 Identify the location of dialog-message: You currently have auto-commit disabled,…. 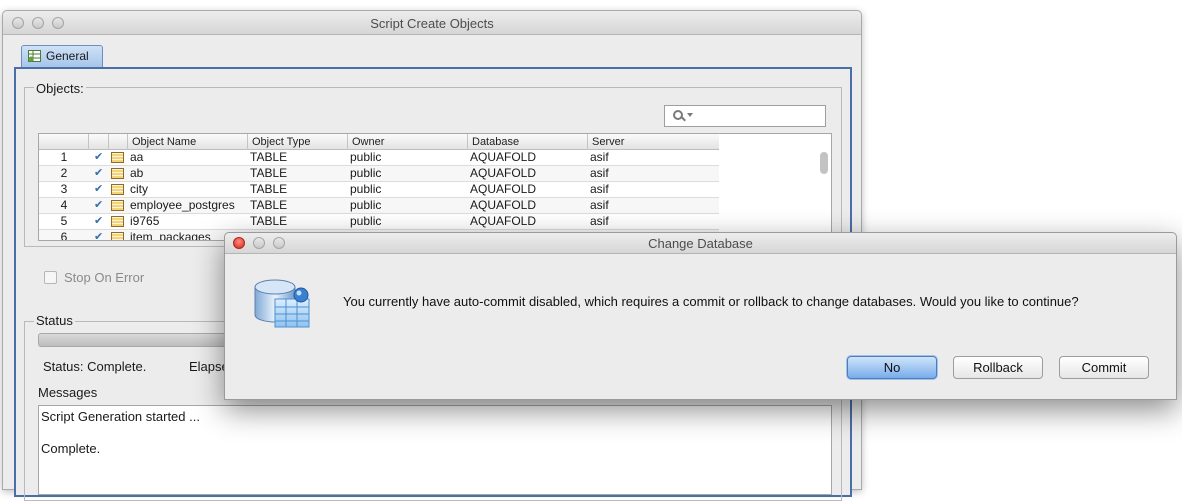
(711, 301).